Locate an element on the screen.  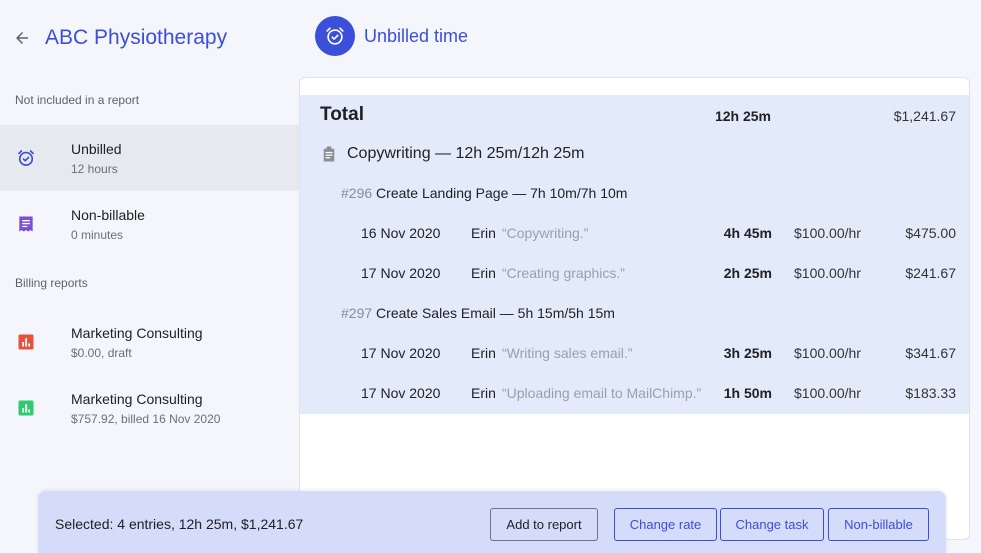
sidebar-item-label: Unbilled is located at coordinates (96, 148).